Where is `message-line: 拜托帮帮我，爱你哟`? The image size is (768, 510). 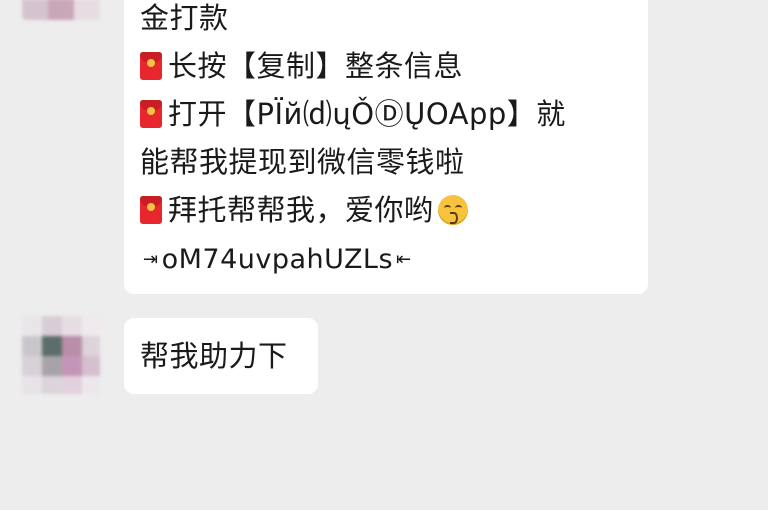
message-line: 拜托帮帮我，爱你哟 is located at coordinates (304, 210).